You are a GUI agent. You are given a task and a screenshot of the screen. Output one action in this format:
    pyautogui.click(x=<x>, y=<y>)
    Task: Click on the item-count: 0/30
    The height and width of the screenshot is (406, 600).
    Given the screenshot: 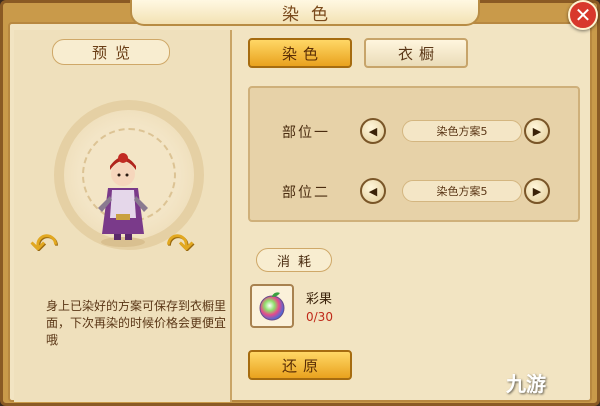 What is the action you would take?
    pyautogui.click(x=319, y=317)
    